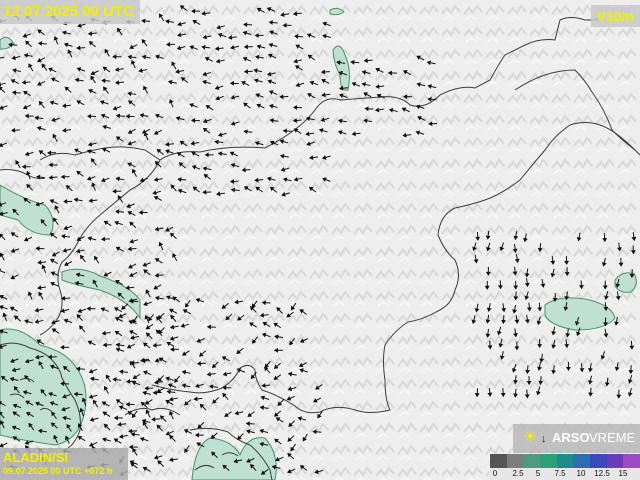 The image size is (640, 480). What do you see at coordinates (615, 16) in the screenshot?
I see `parameter-label: V10m` at bounding box center [615, 16].